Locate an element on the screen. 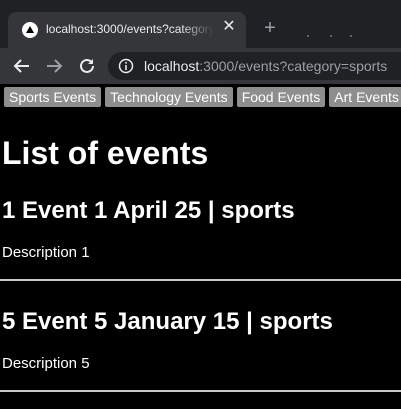 This screenshot has width=401, height=409. reload-icon is located at coordinates (87, 66).